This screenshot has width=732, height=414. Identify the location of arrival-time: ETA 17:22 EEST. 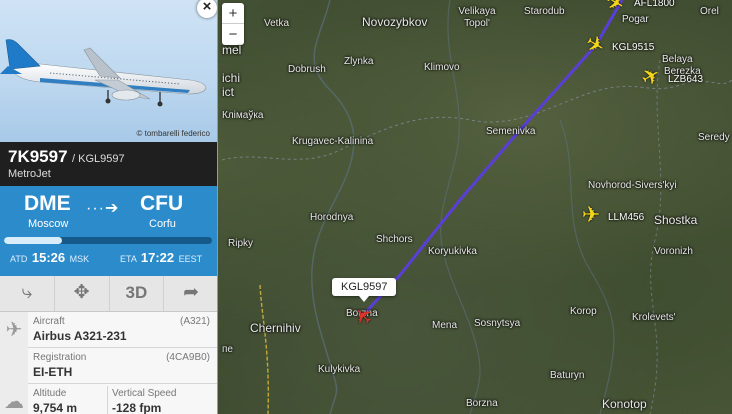
(161, 257).